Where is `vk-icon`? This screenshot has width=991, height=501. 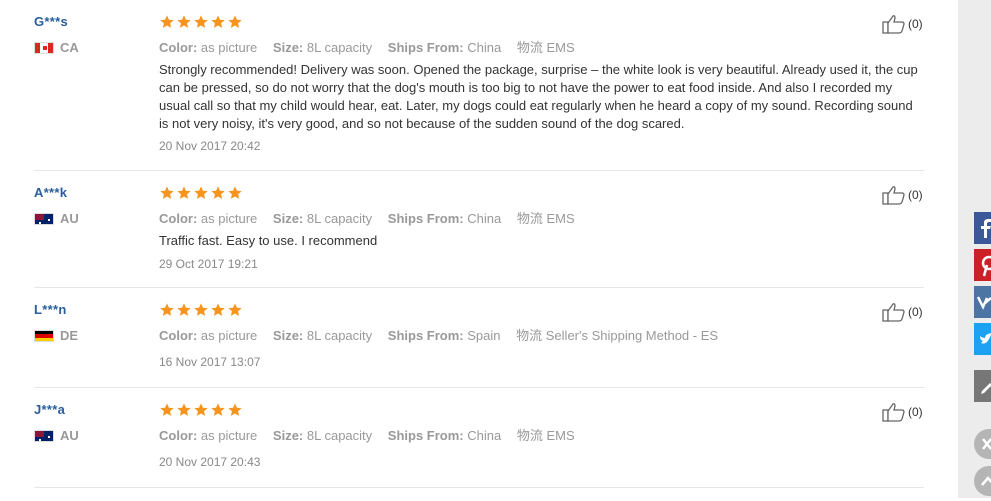
vk-icon is located at coordinates (983, 303).